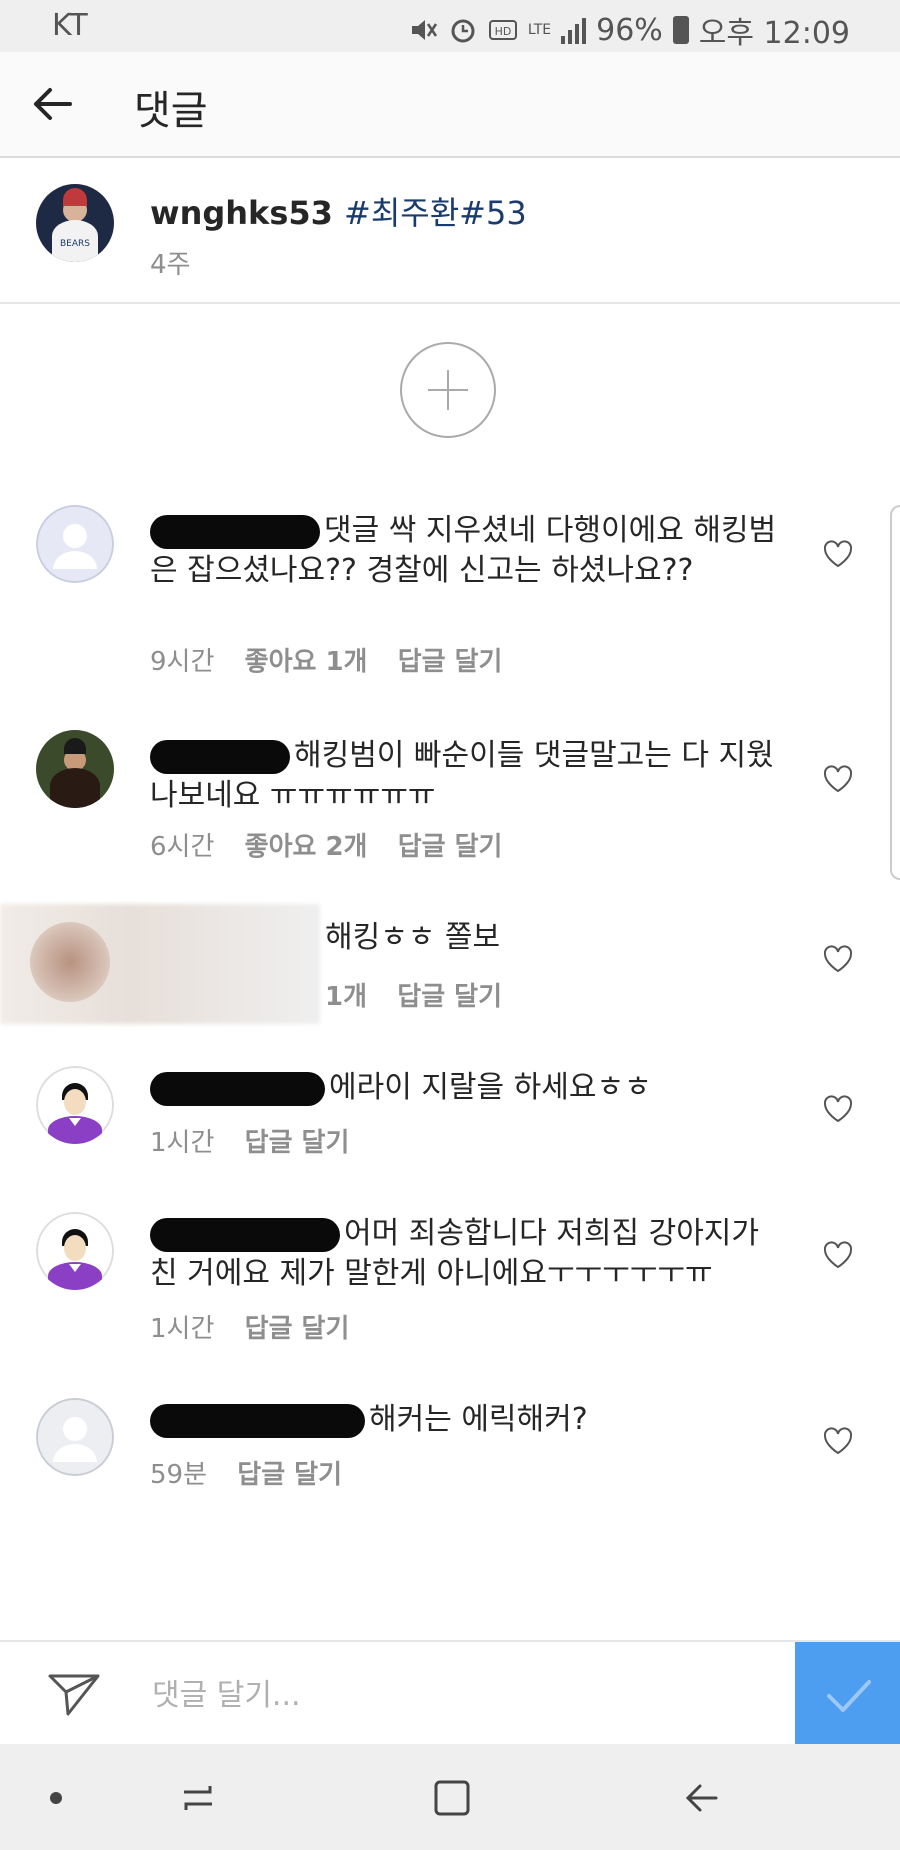  Describe the element at coordinates (171, 111) in the screenshot. I see `page-title: 댓글` at that location.